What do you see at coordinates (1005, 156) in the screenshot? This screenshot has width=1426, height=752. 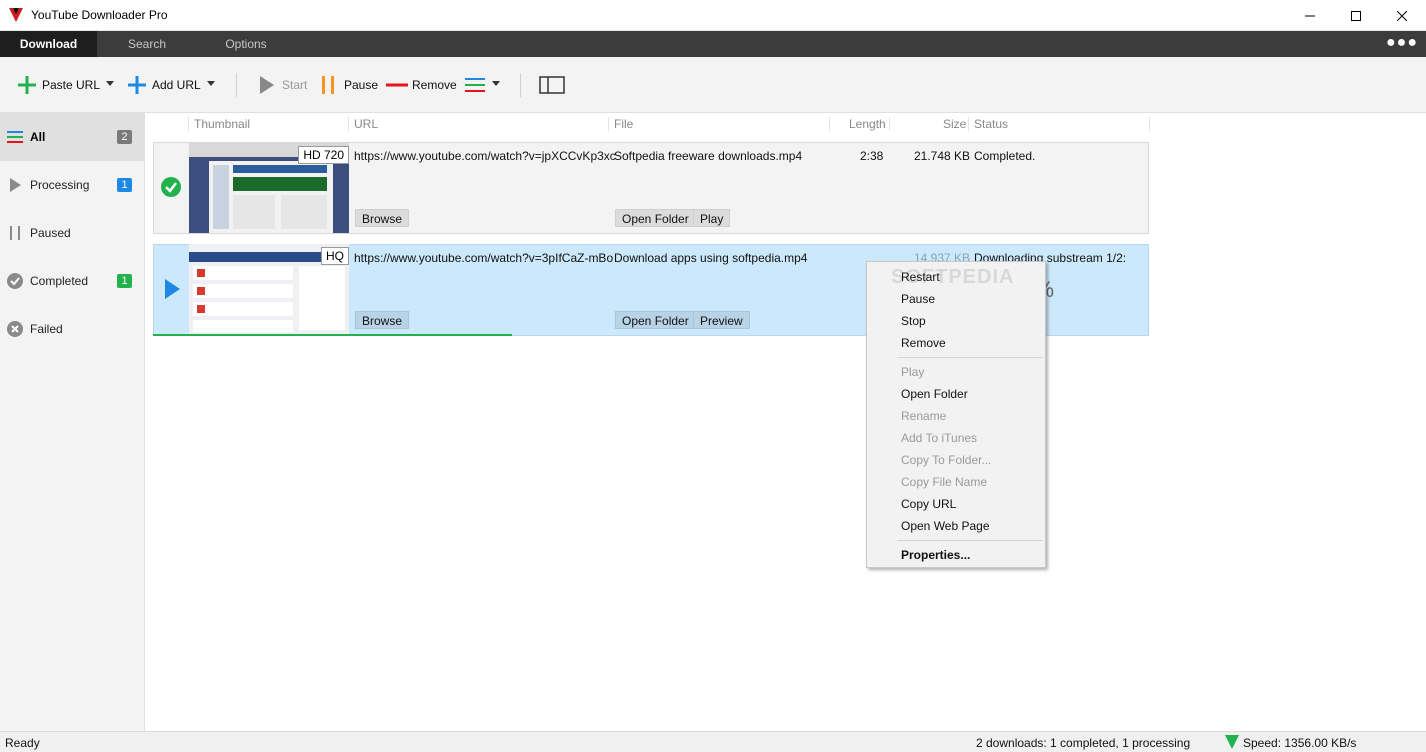 I see `status-cell: Completed.` at bounding box center [1005, 156].